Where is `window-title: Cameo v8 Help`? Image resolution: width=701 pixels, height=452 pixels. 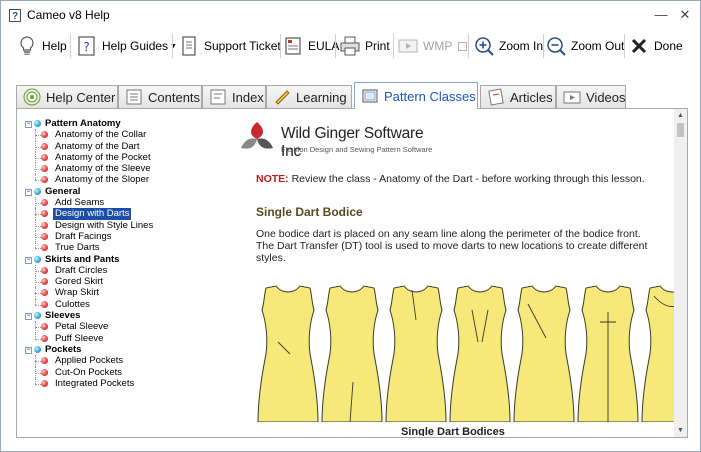
window-title: Cameo v8 Help is located at coordinates (68, 15).